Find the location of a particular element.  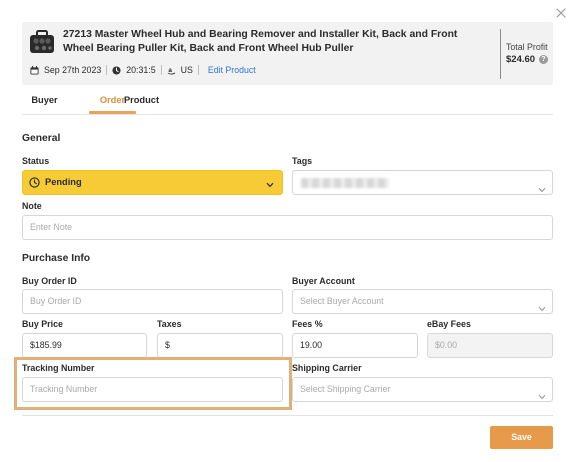

edit-product-link: Edit Product is located at coordinates (232, 70).